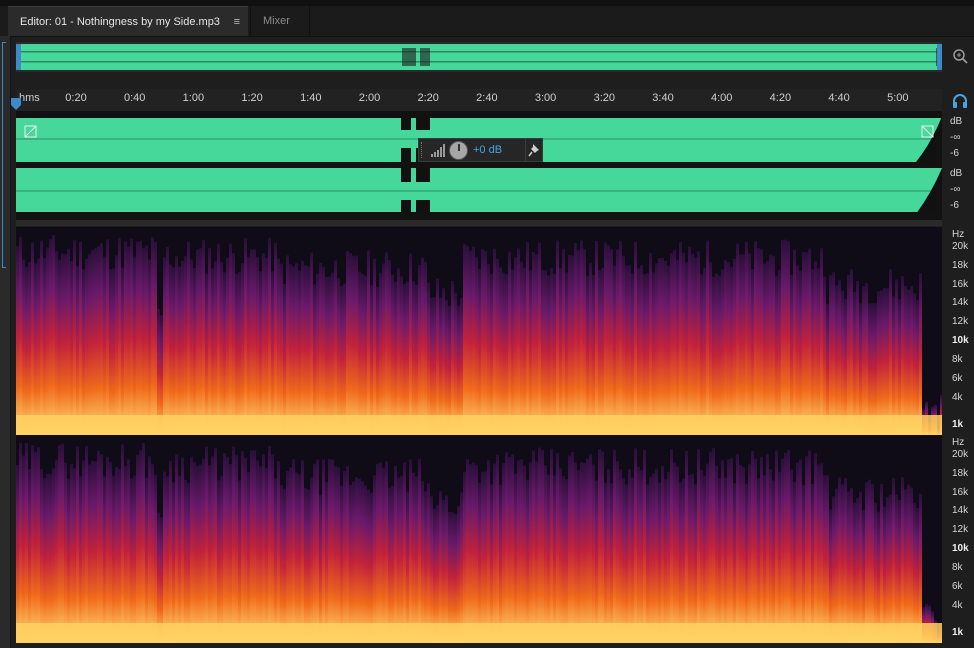 The width and height of the screenshot is (974, 648). I want to click on ruler-unit: hms, so click(29, 98).